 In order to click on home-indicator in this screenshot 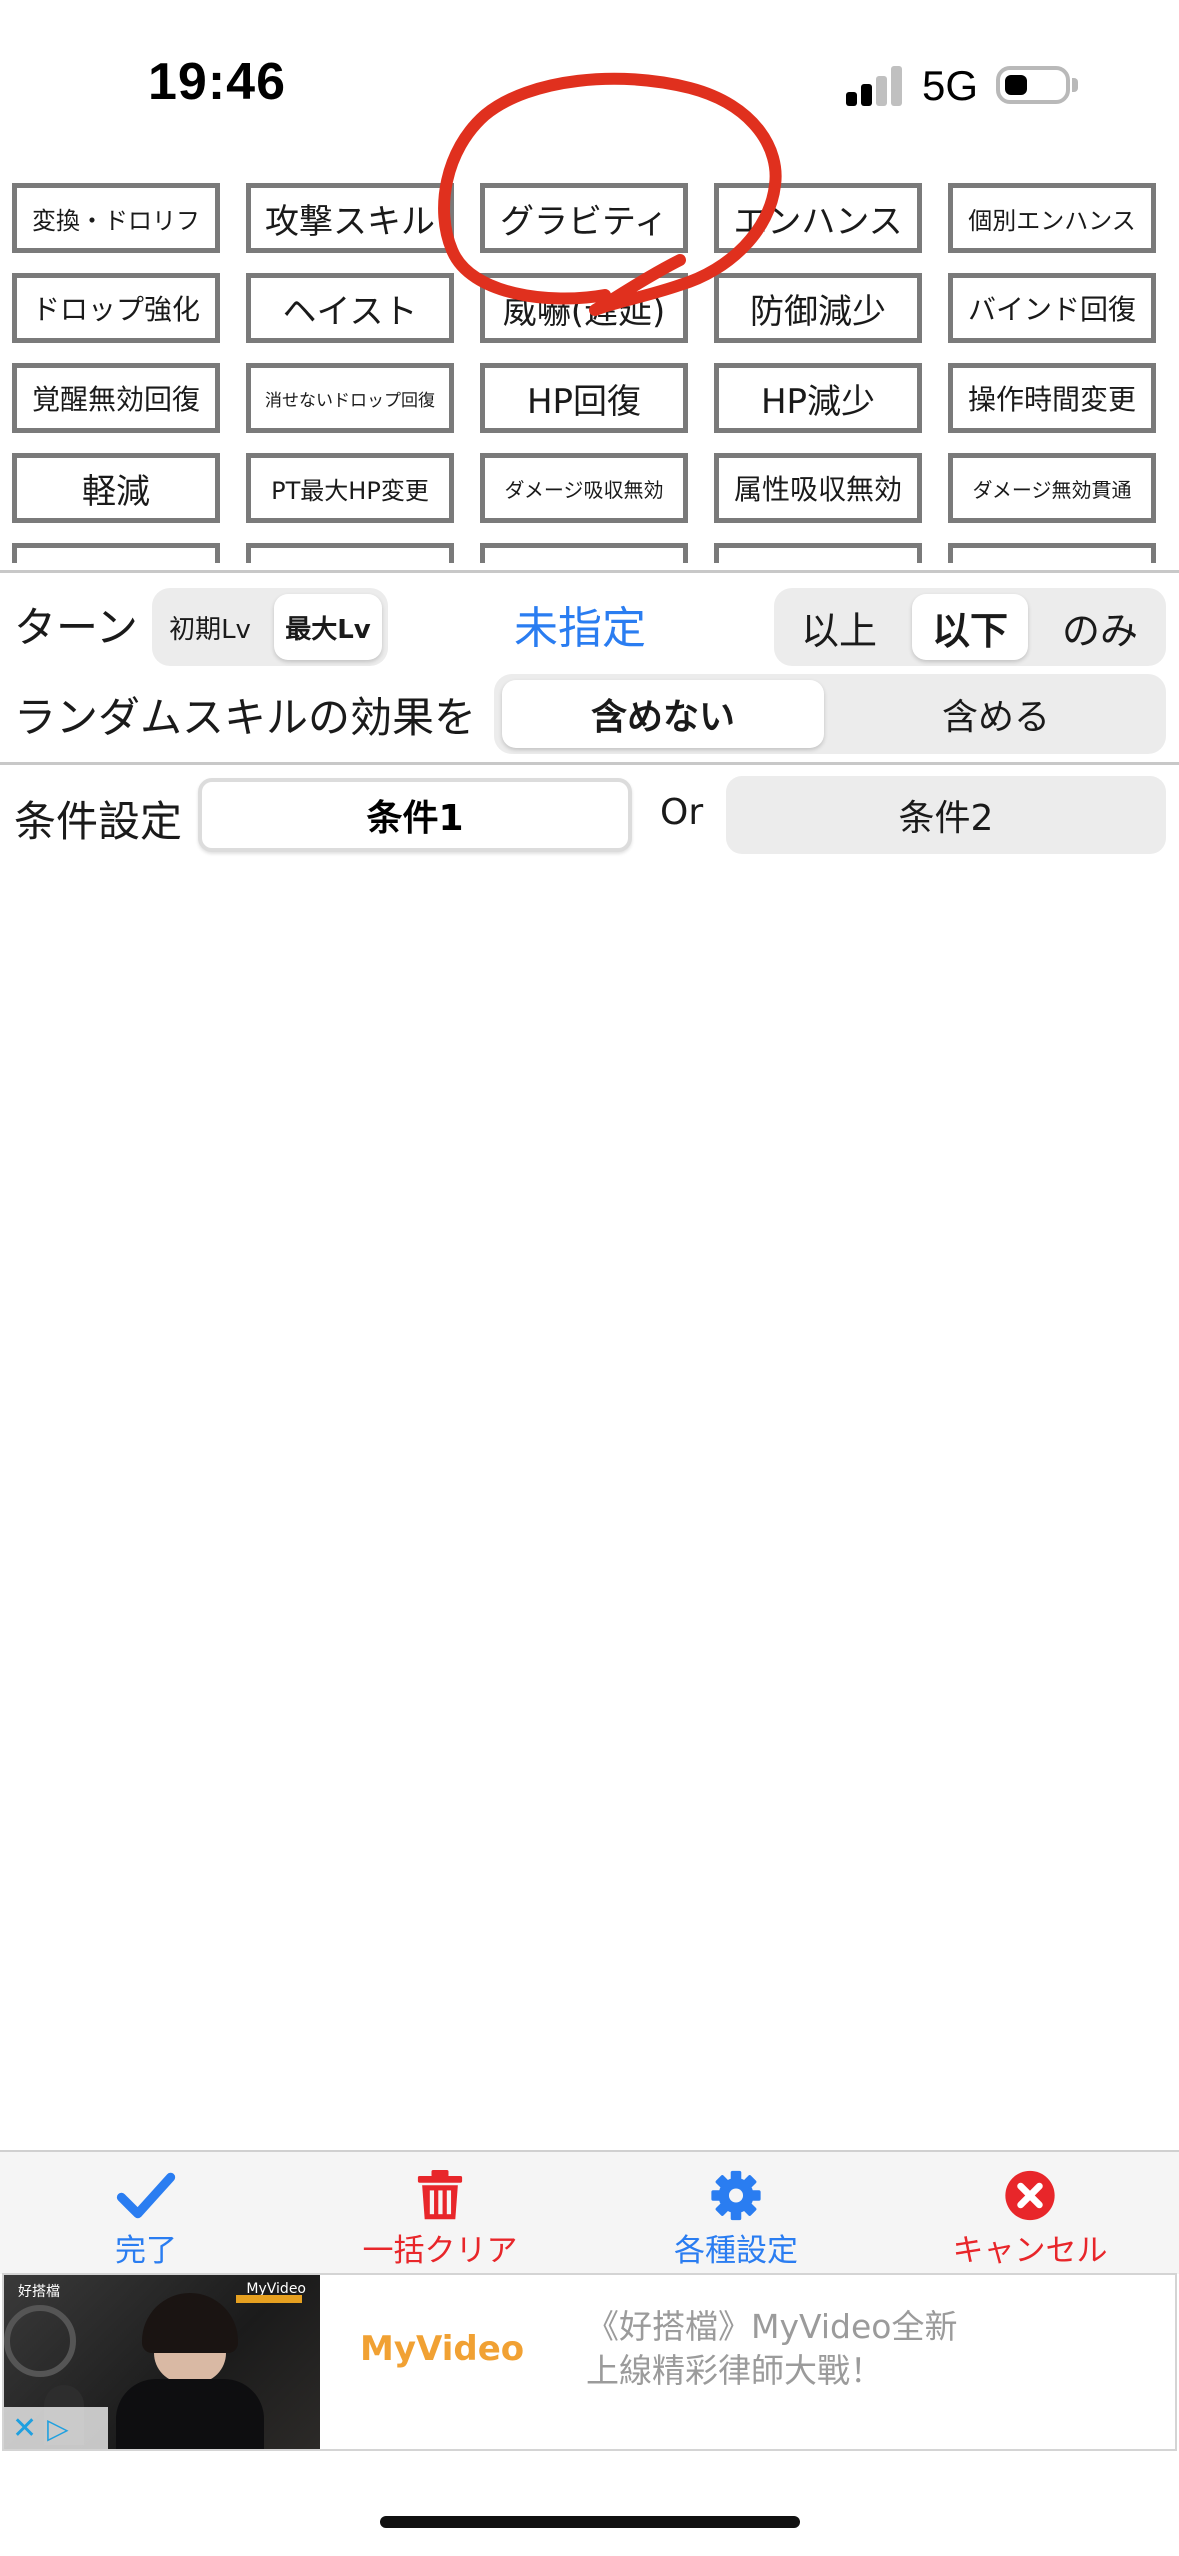, I will do `click(590, 2522)`.